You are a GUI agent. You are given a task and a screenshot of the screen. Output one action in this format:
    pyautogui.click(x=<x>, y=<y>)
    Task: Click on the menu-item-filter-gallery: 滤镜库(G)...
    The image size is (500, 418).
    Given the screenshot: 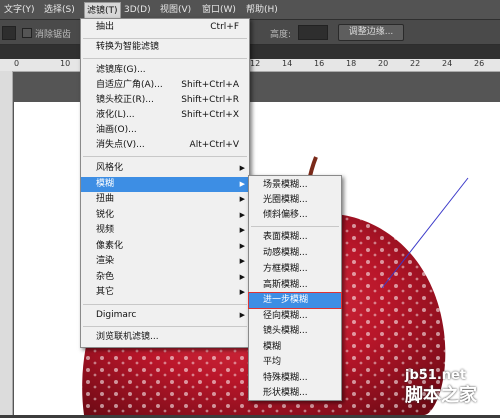 What is the action you would take?
    pyautogui.click(x=165, y=70)
    